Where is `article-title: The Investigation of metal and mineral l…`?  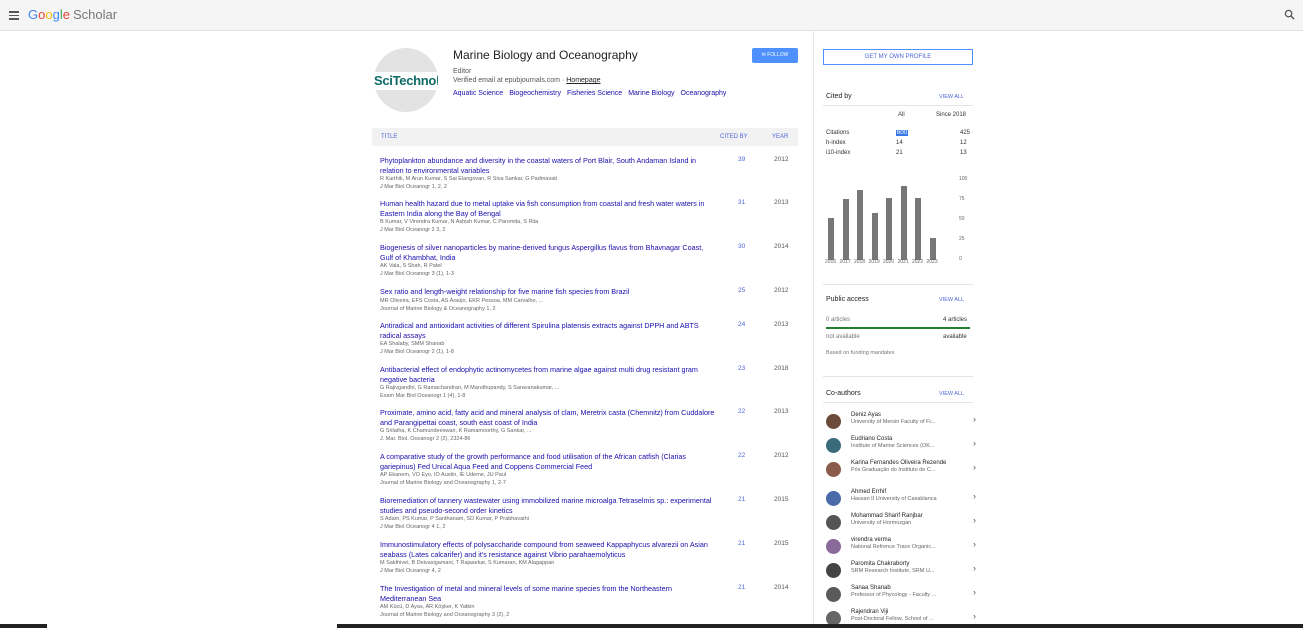 article-title: The Investigation of metal and mineral l… is located at coordinates (548, 601).